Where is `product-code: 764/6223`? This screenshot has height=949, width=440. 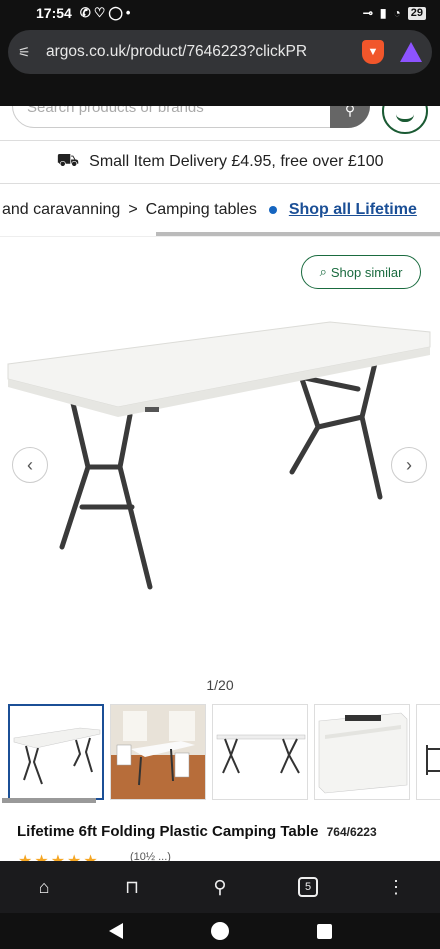 product-code: 764/6223 is located at coordinates (351, 832).